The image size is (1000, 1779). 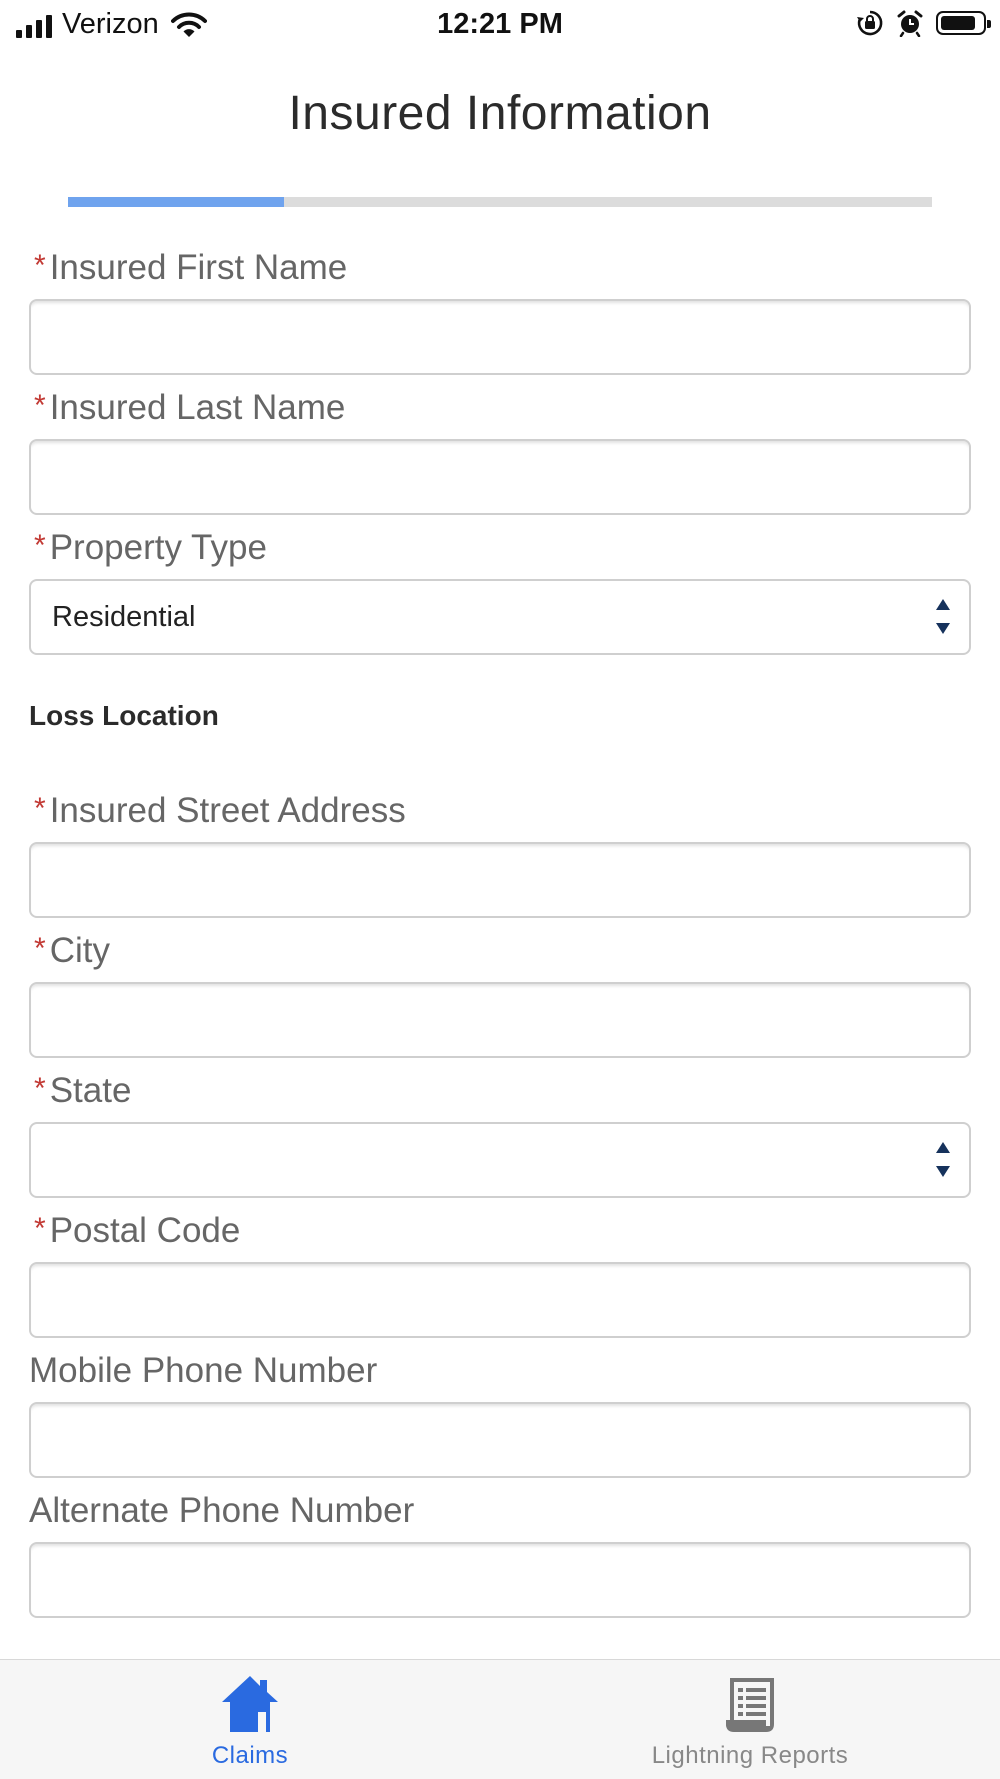 I want to click on report-icon, so click(x=750, y=1705).